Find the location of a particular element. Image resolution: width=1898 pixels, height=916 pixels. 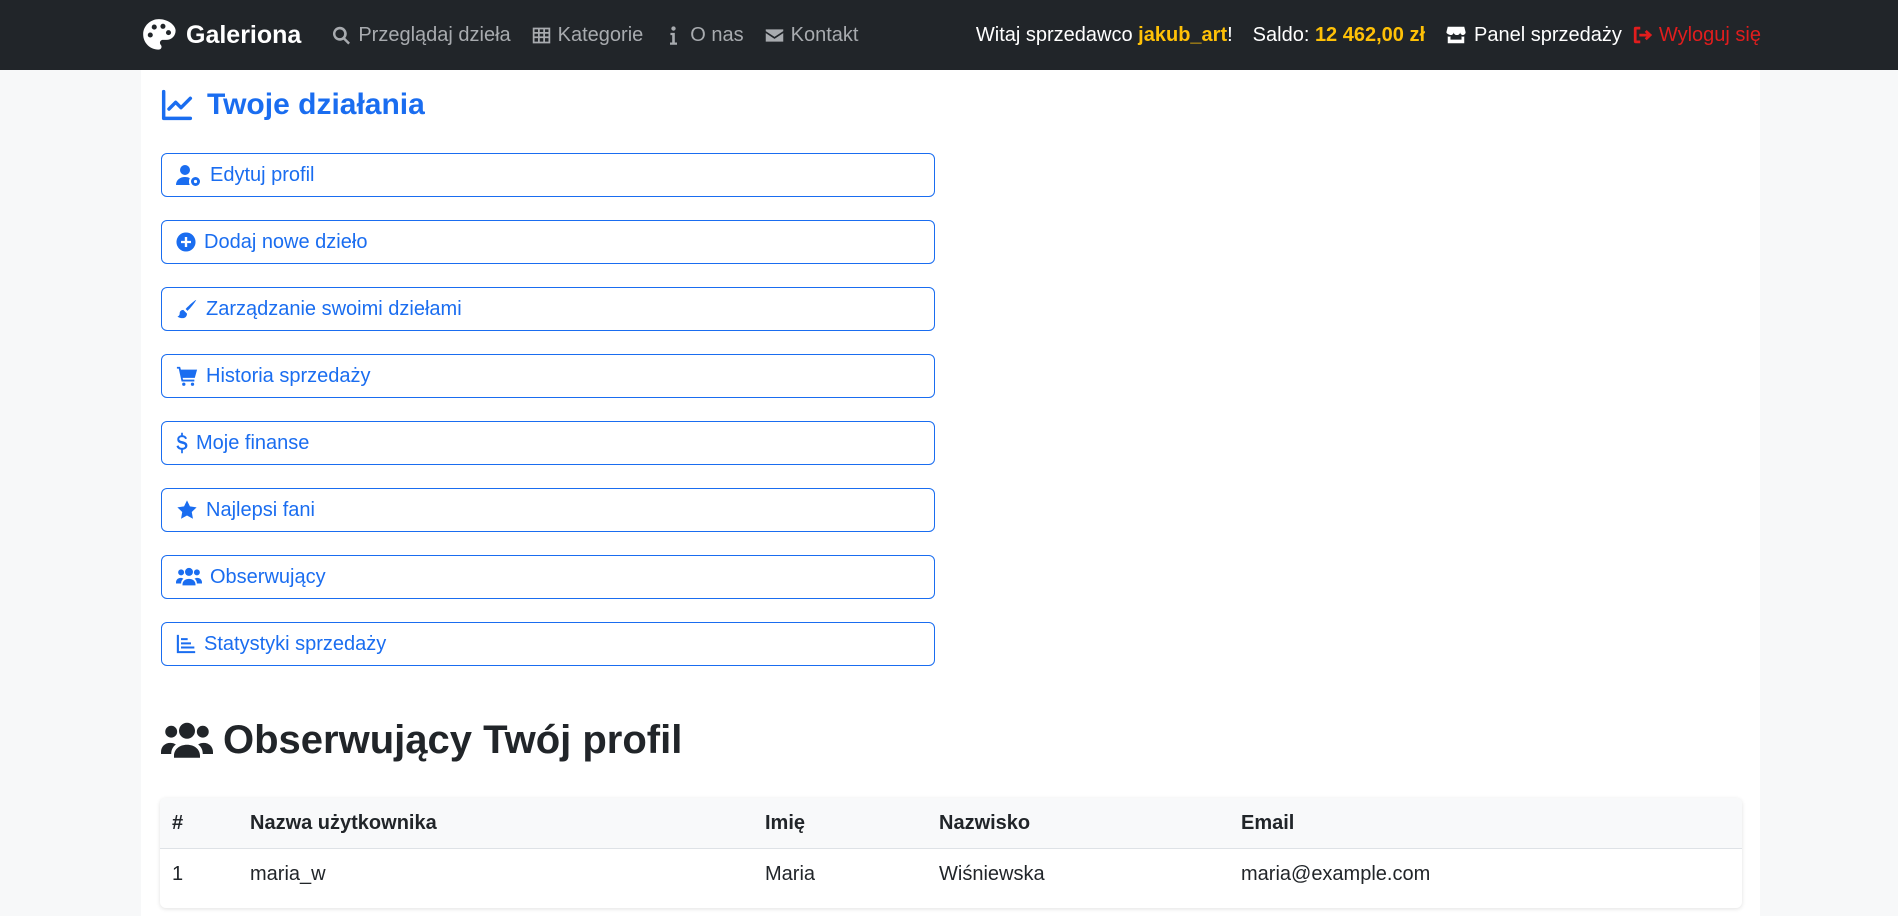

table-cell: 1 is located at coordinates (178, 873).